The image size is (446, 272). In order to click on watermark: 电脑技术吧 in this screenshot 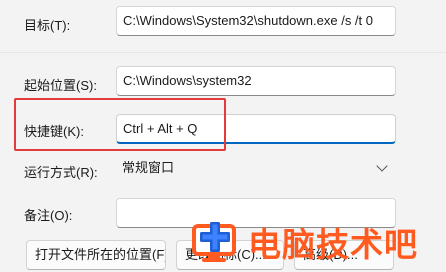, I will do `click(304, 242)`.